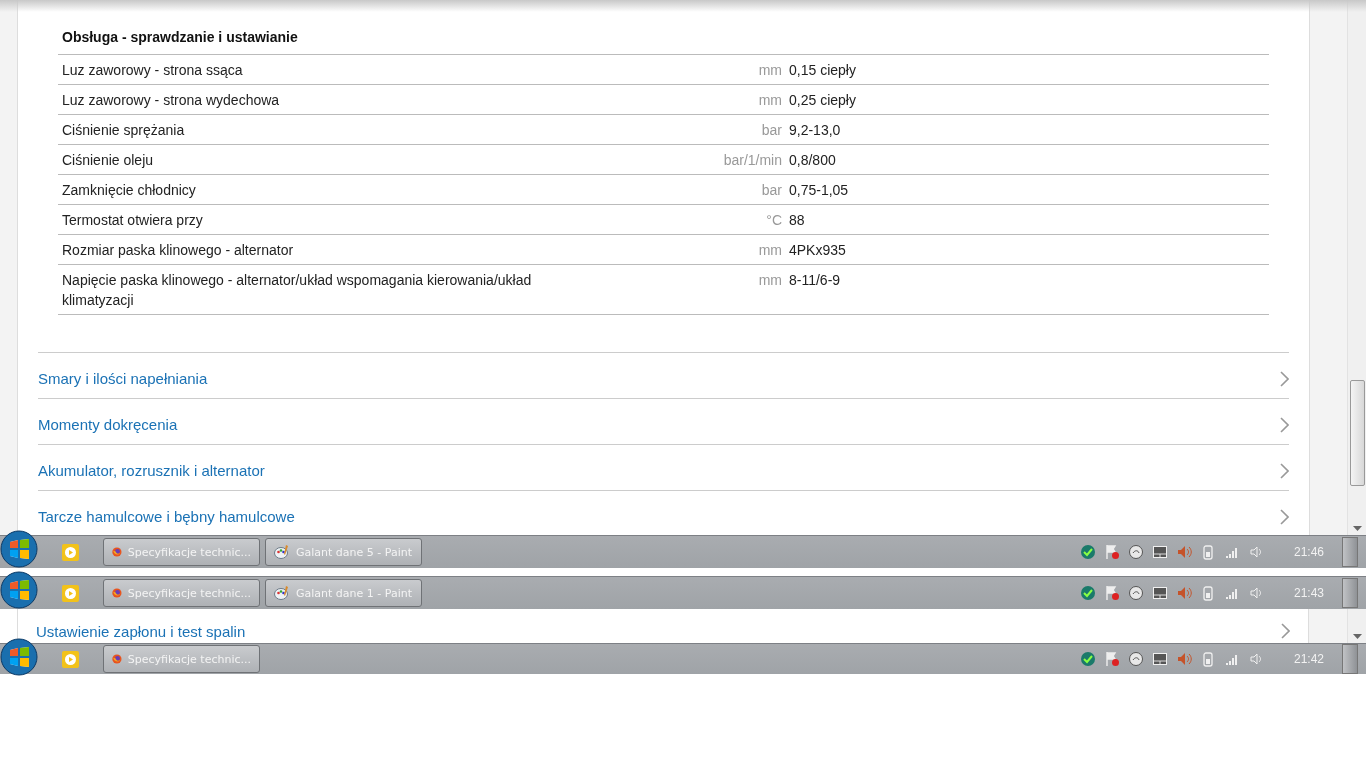 The width and height of the screenshot is (1366, 768). Describe the element at coordinates (815, 280) in the screenshot. I see `spec-value: 8-11/6-9` at that location.